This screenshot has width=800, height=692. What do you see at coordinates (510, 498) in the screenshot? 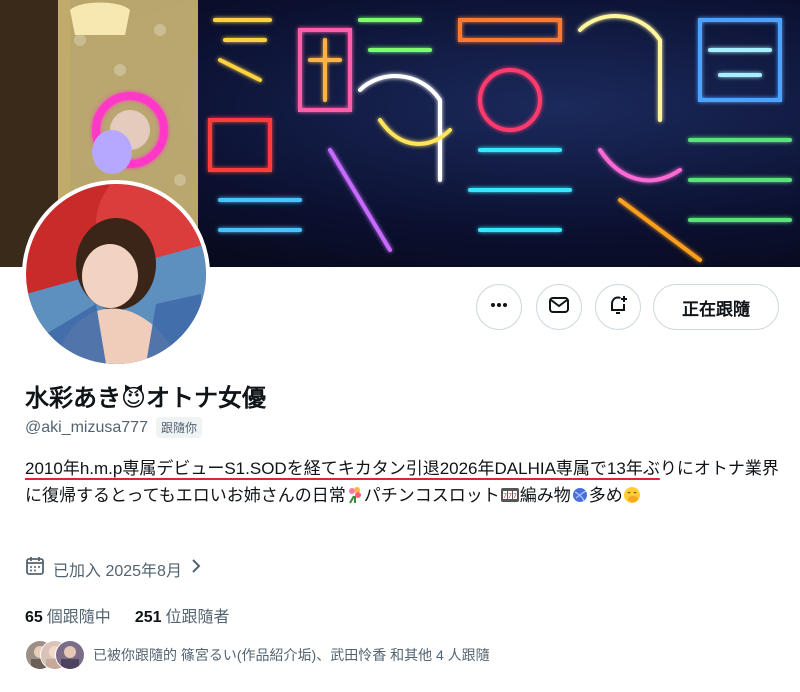
I see `slot-machine-emoji-icon: 777` at bounding box center [510, 498].